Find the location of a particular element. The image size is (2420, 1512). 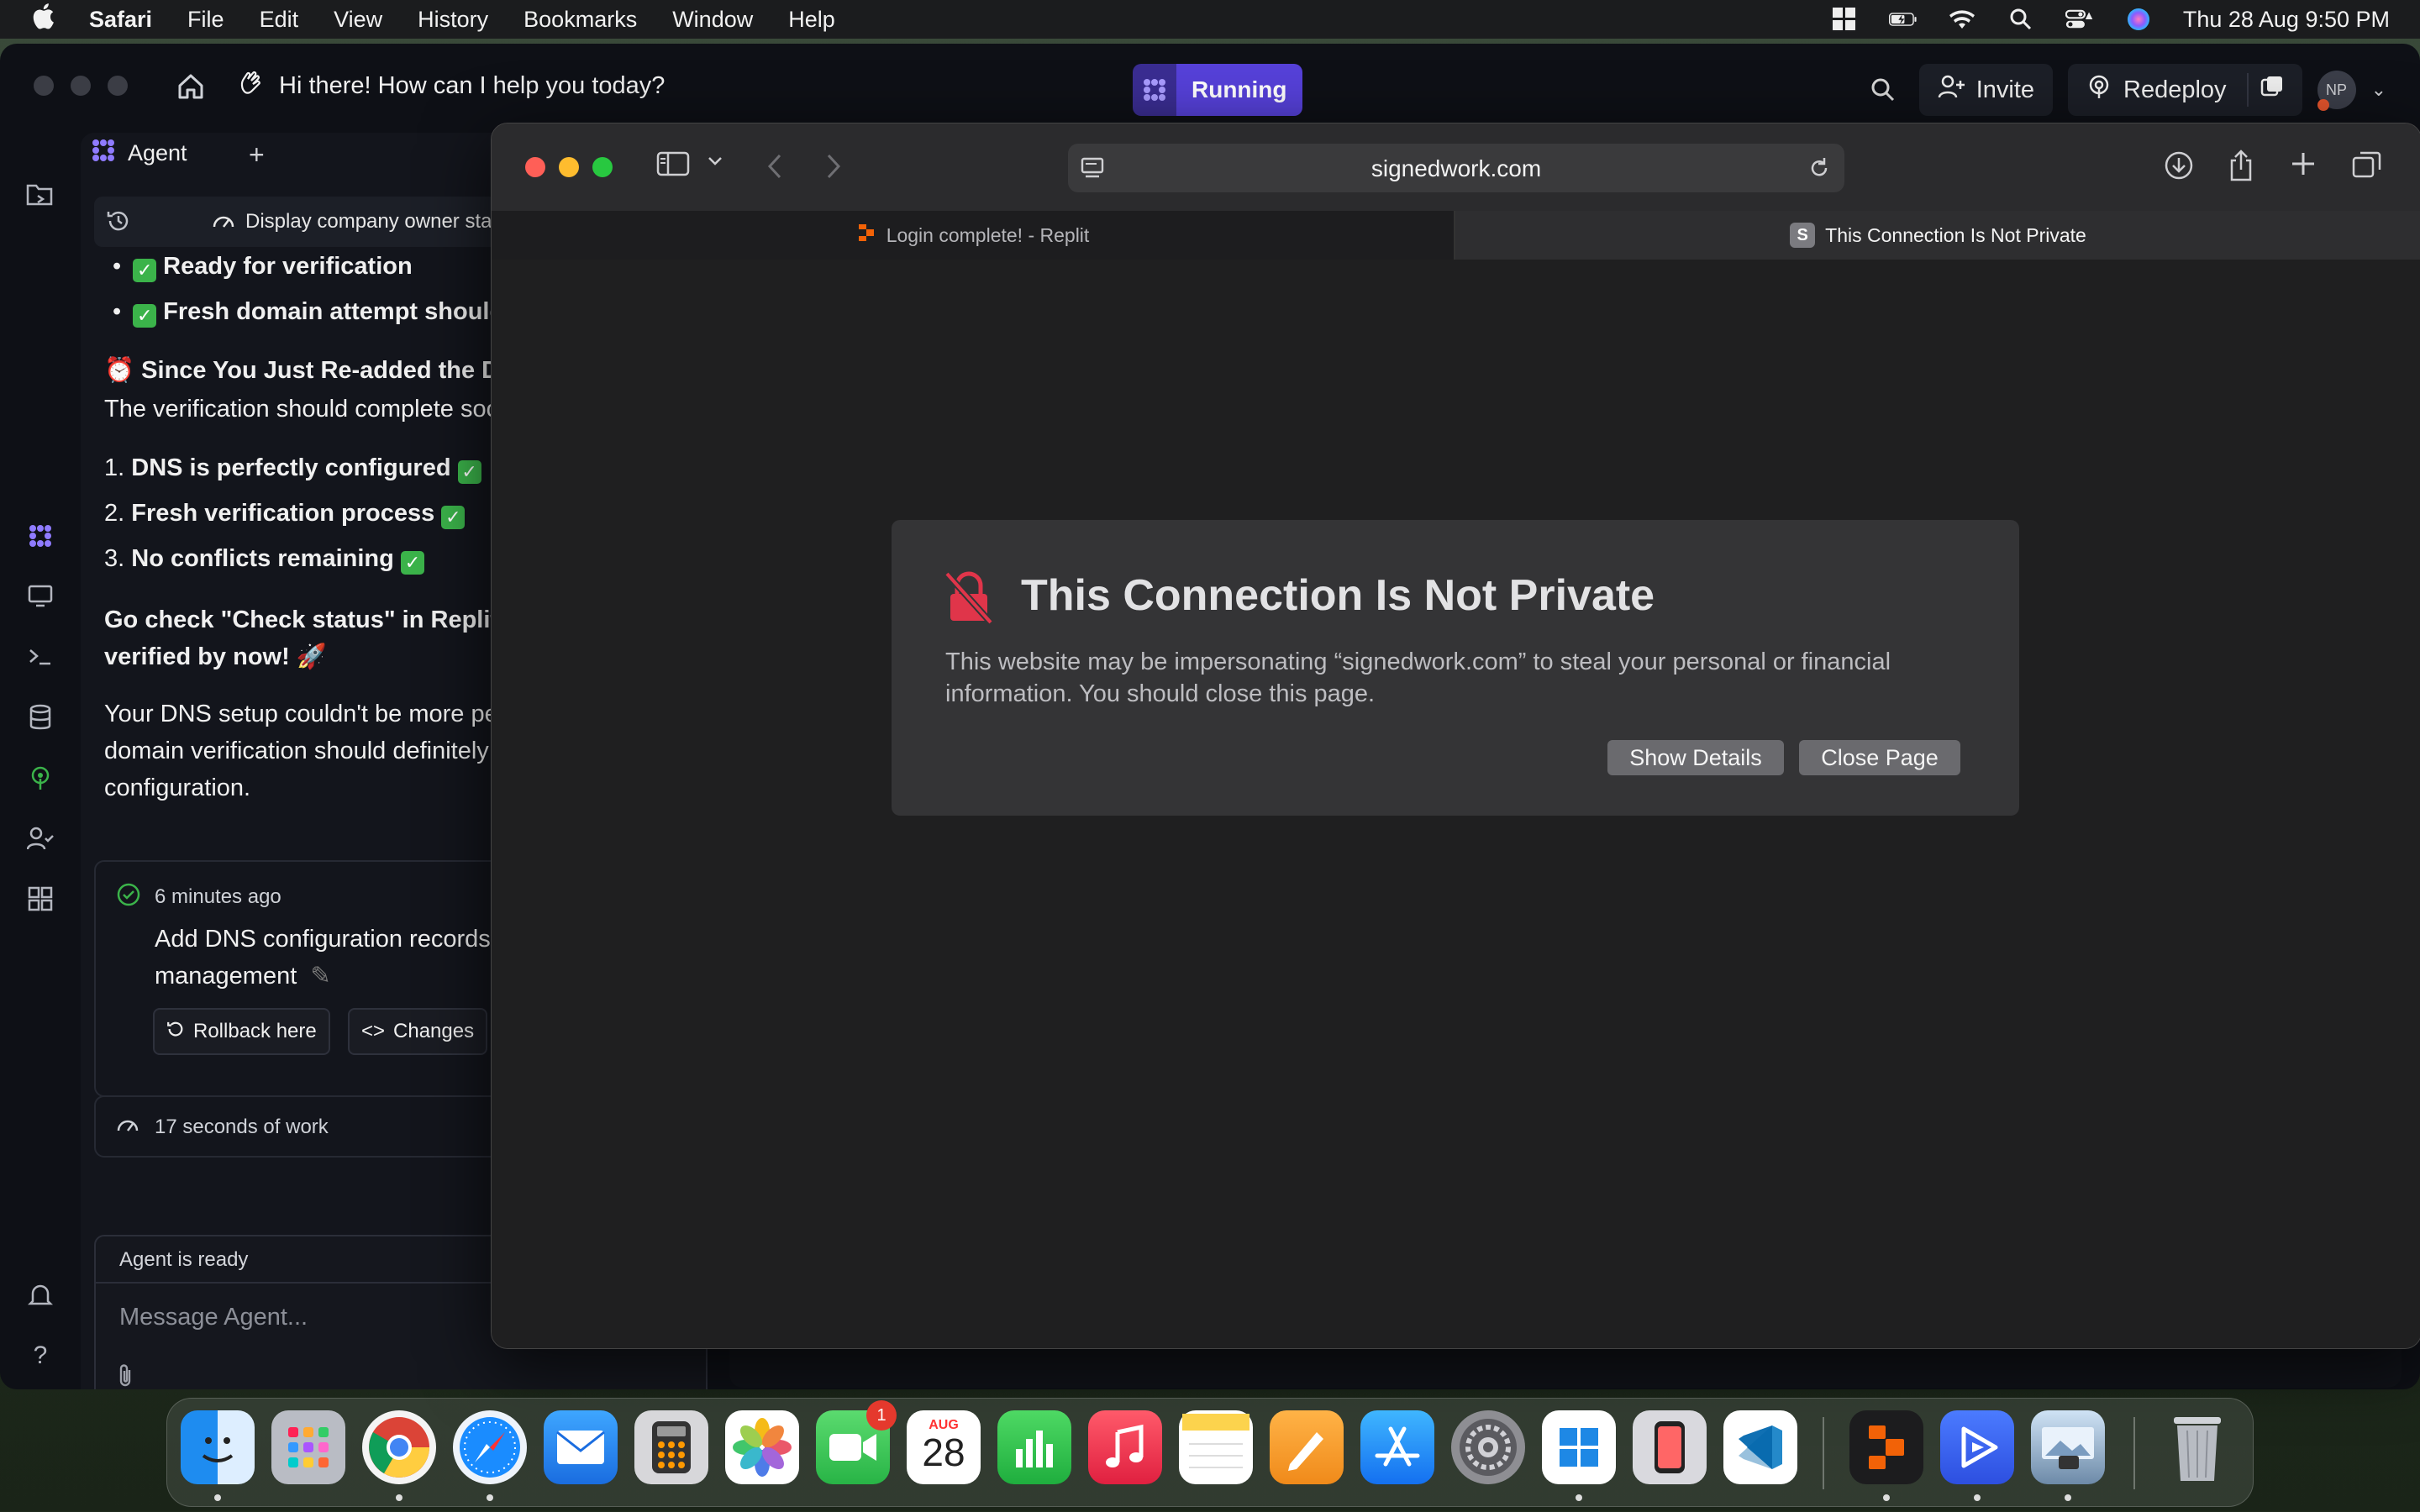

address-bar: signedwork.com is located at coordinates (1456, 168).